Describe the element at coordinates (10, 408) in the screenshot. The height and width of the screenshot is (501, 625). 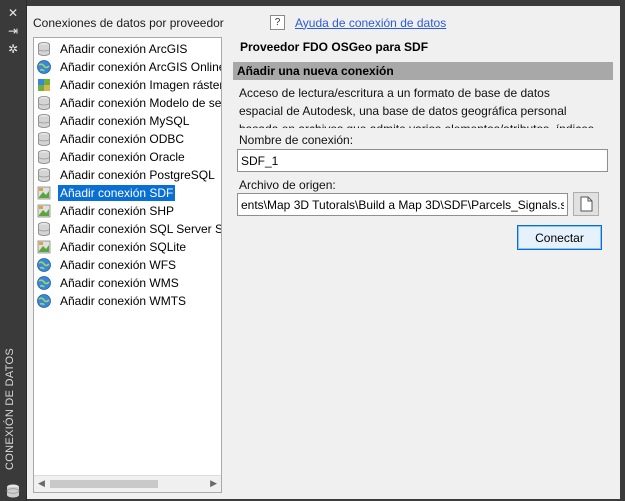
I see `palette-title: CONEXIÓN DE DATOS` at that location.